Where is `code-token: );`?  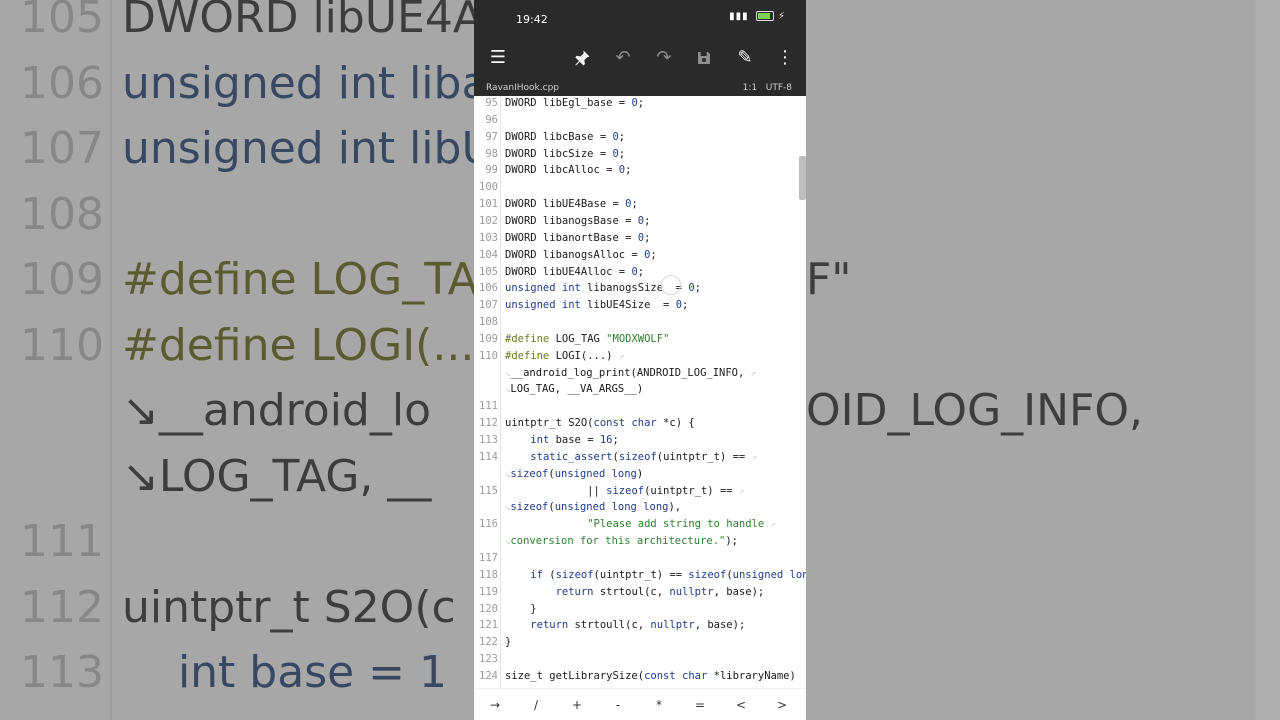
code-token: ); is located at coordinates (732, 541).